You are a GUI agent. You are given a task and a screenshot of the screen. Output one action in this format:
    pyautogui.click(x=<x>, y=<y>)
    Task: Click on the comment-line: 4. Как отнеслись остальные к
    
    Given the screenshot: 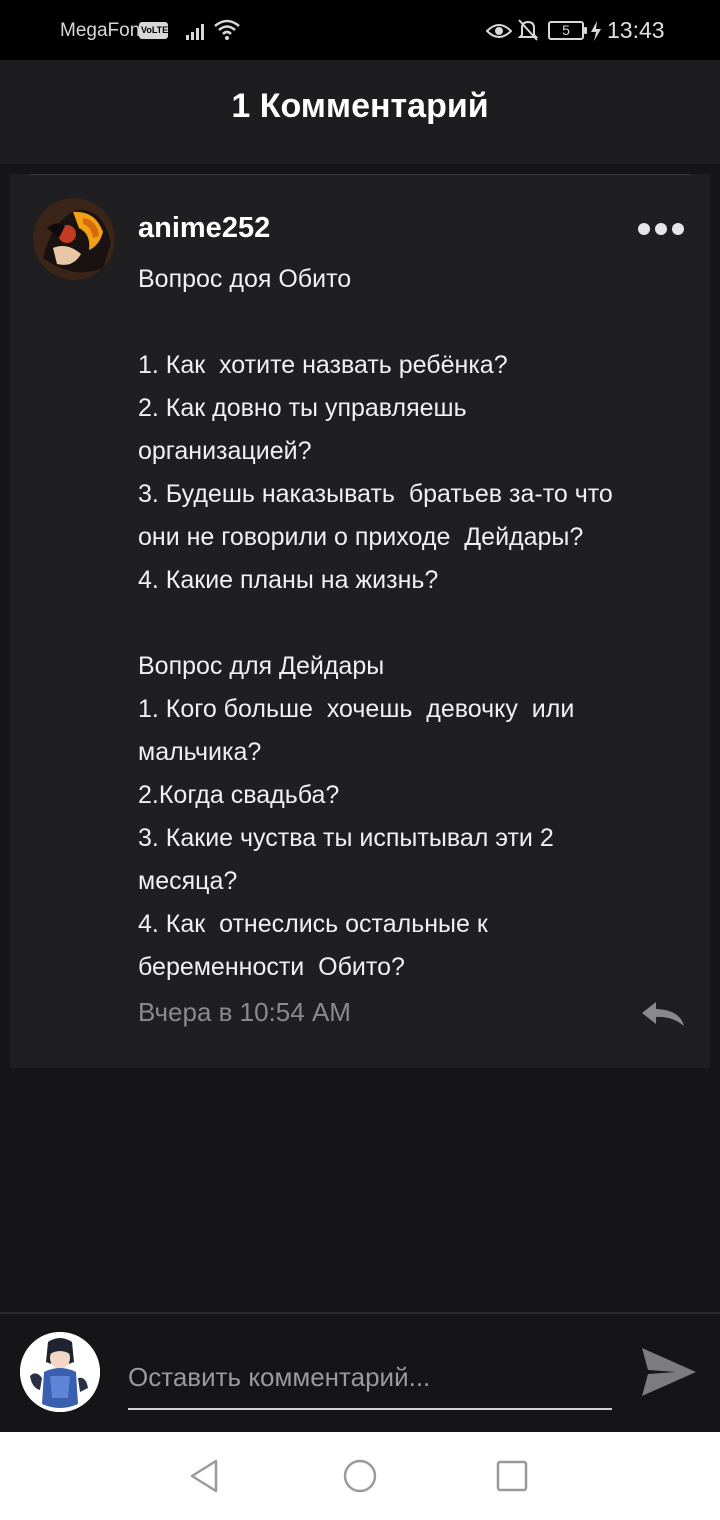 What is the action you would take?
    pyautogui.click(x=313, y=924)
    